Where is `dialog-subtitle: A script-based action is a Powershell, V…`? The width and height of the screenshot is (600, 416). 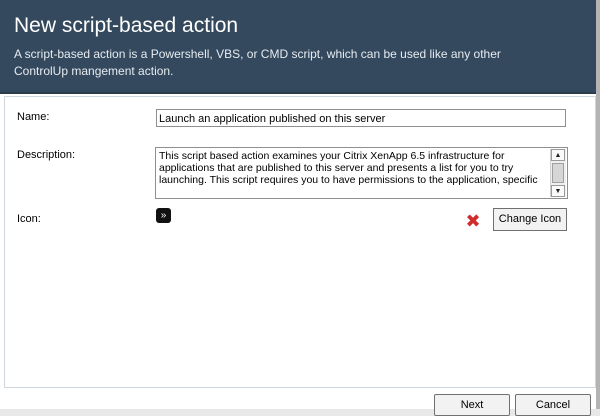 dialog-subtitle: A script-based action is a Powershell, V… is located at coordinates (257, 62).